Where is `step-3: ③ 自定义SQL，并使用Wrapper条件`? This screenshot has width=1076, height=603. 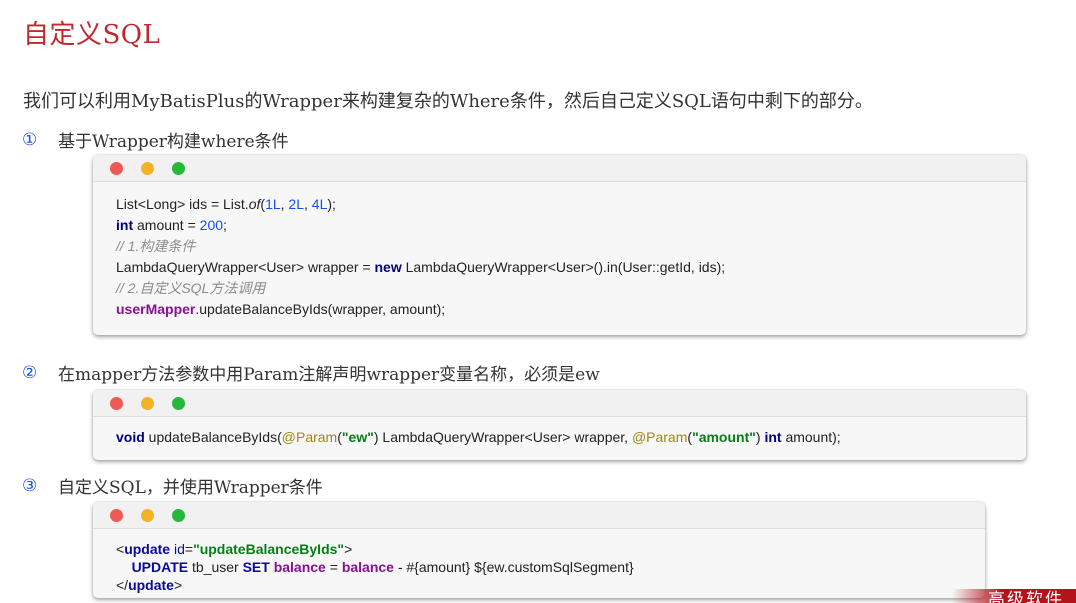 step-3: ③ 自定义SQL，并使用Wrapper条件 is located at coordinates (172, 486).